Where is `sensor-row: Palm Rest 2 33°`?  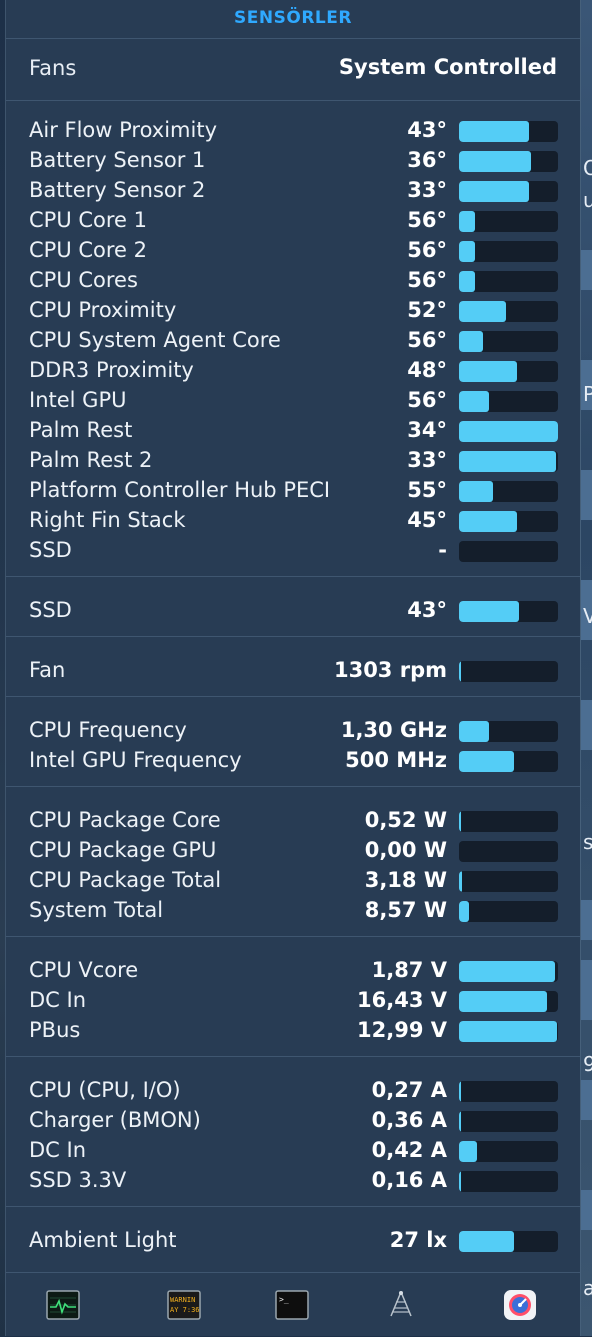 sensor-row: Palm Rest 2 33° is located at coordinates (293, 461).